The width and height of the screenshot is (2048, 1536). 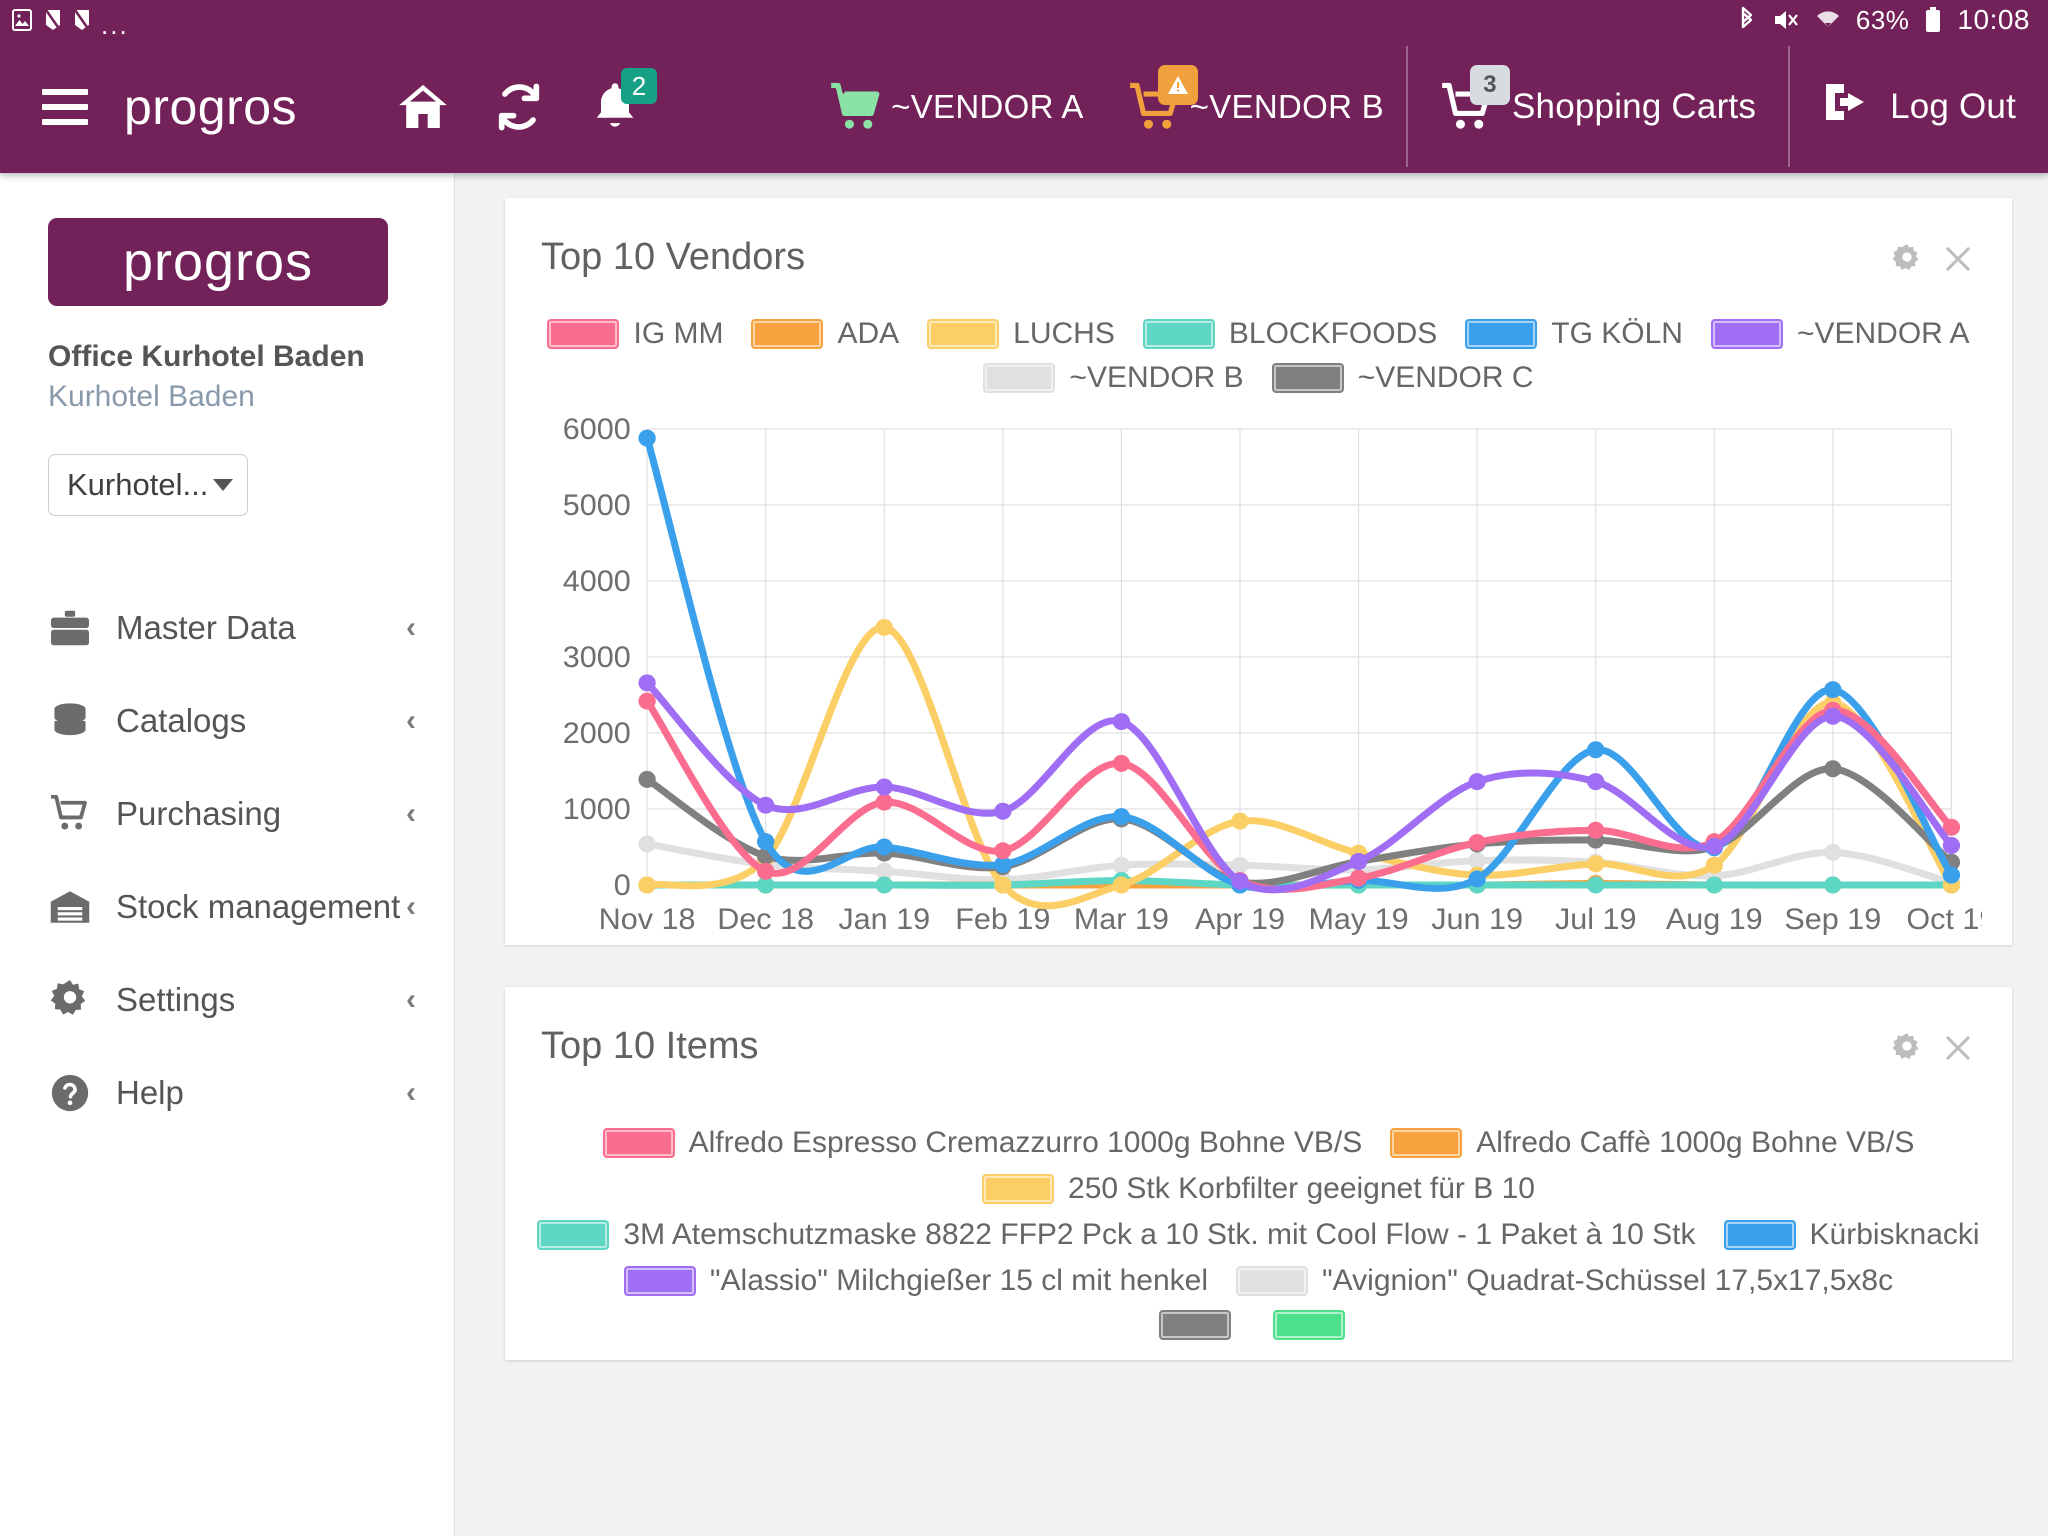 What do you see at coordinates (65, 106) in the screenshot?
I see `hamburger-icon` at bounding box center [65, 106].